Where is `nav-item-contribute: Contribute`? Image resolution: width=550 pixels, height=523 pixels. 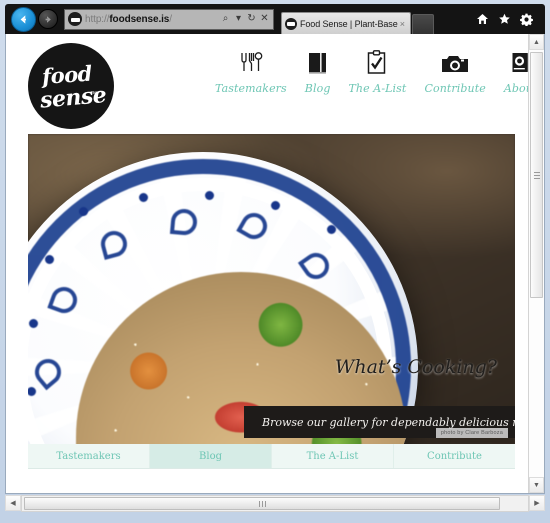
nav-item-contribute: Contribute is located at coordinates (454, 71).